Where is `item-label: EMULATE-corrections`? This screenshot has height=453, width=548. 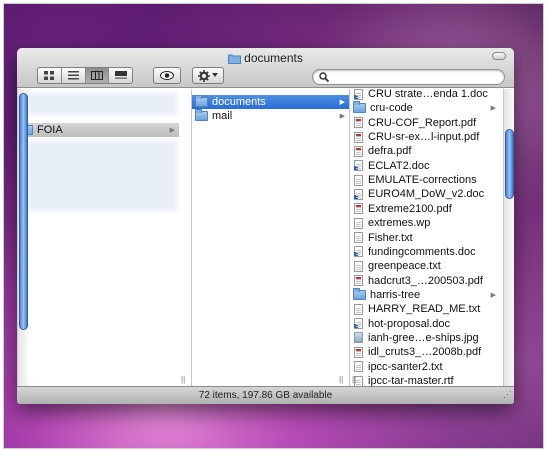 item-label: EMULATE-corrections is located at coordinates (422, 180).